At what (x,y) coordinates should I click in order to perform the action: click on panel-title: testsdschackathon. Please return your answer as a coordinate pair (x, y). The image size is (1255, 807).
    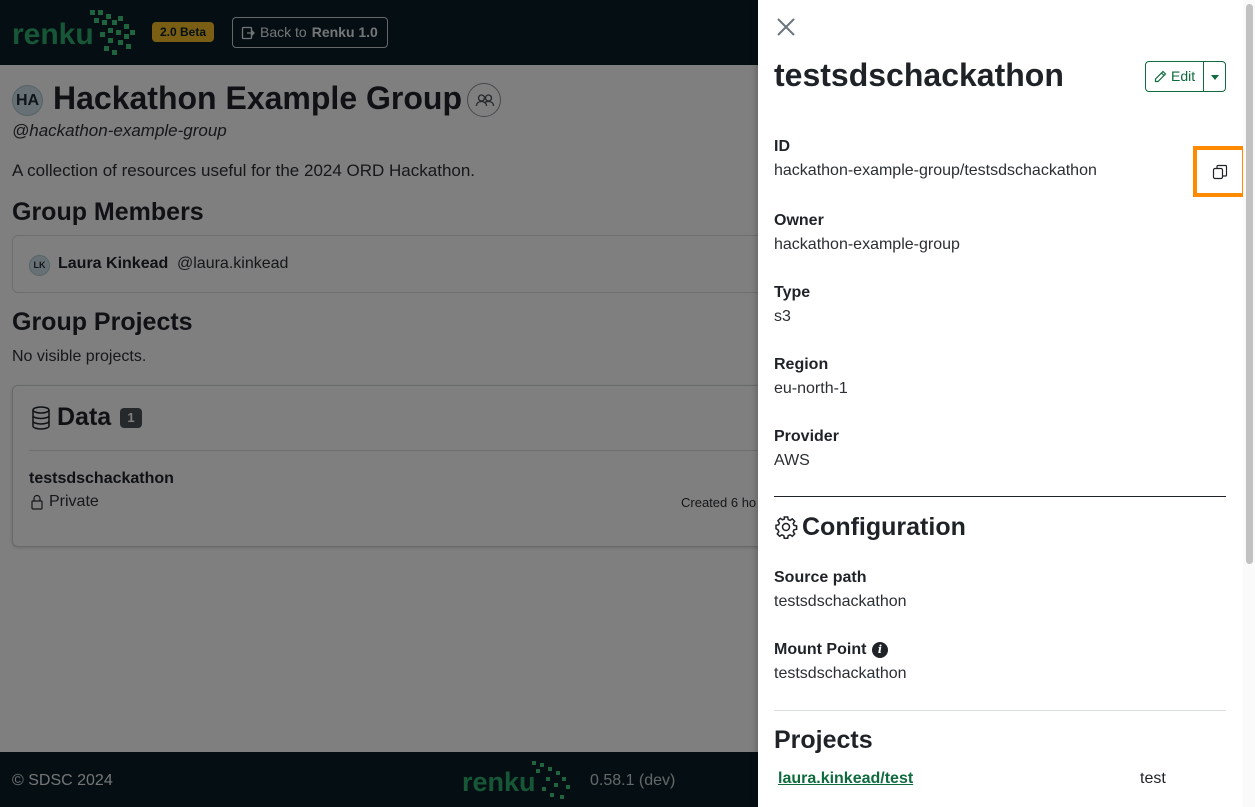
    Looking at the image, I should click on (919, 75).